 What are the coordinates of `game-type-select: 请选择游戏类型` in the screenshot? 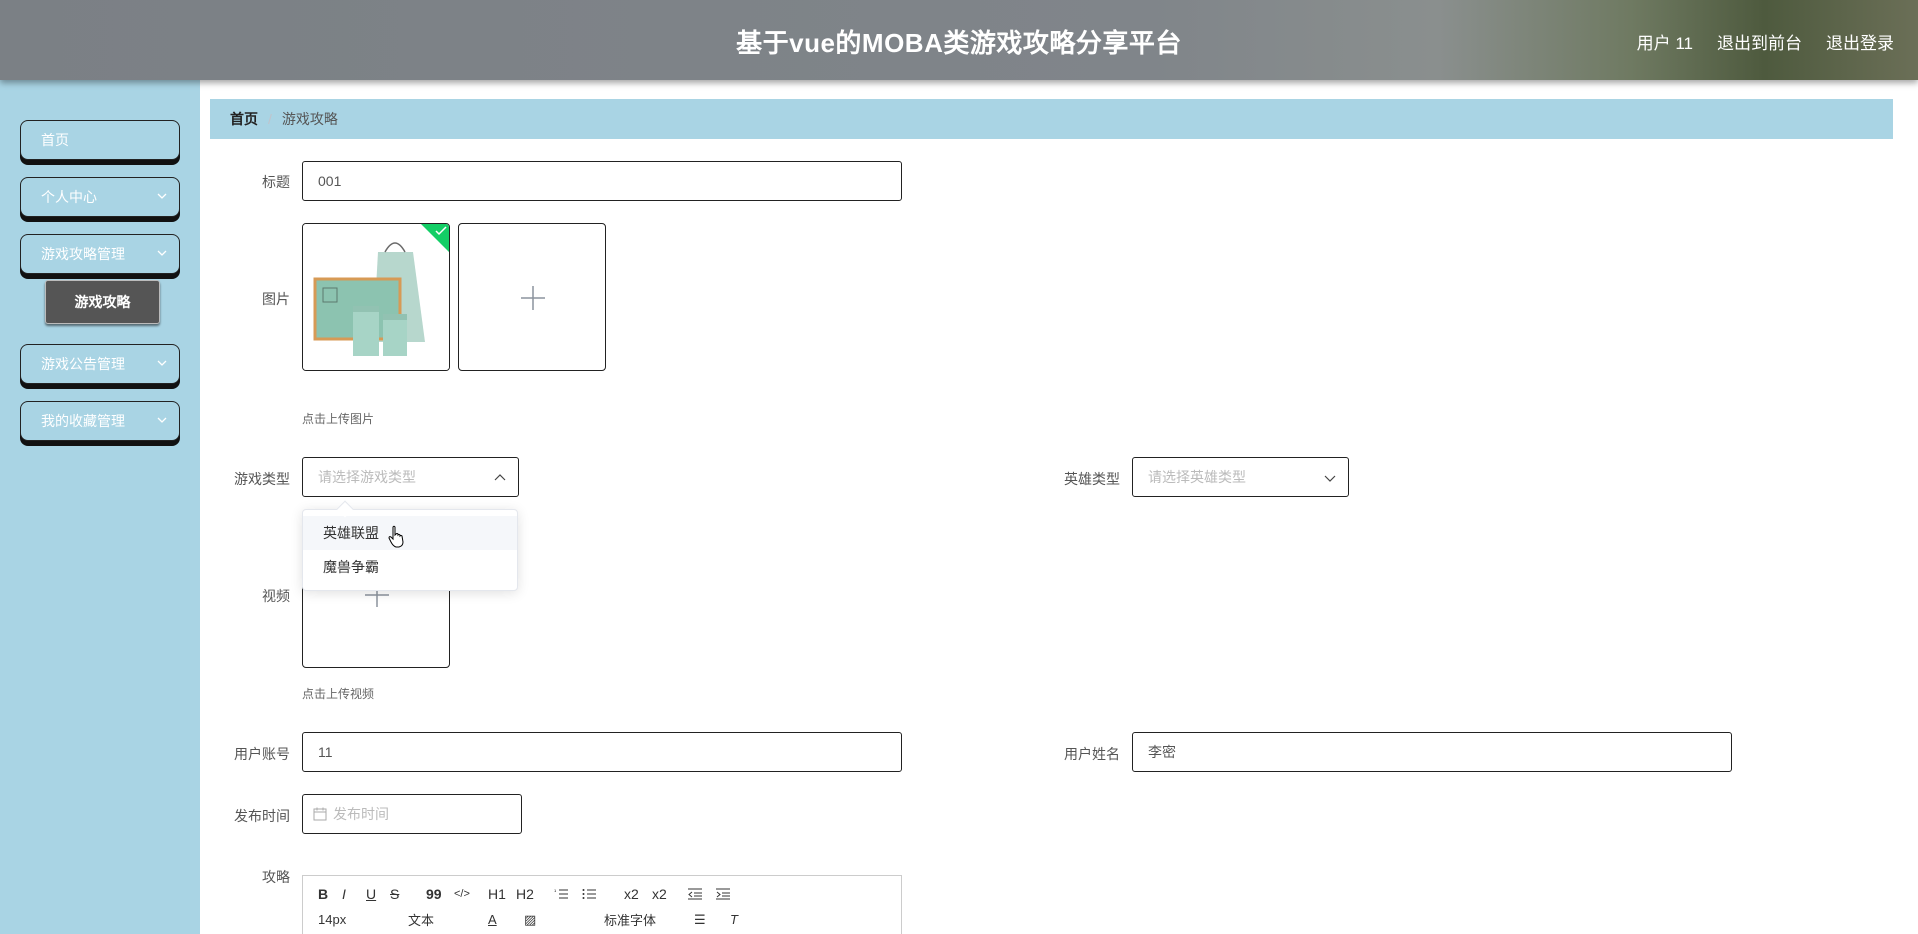 It's located at (410, 477).